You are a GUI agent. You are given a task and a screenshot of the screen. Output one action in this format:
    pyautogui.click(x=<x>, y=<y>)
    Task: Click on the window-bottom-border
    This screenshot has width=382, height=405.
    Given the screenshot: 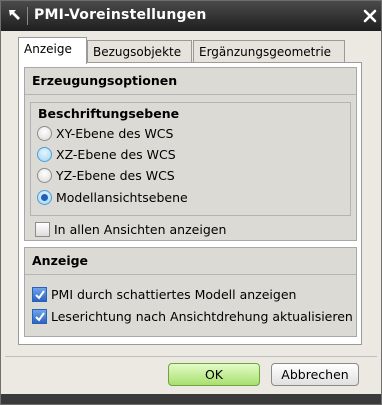 What is the action you would take?
    pyautogui.click(x=191, y=399)
    